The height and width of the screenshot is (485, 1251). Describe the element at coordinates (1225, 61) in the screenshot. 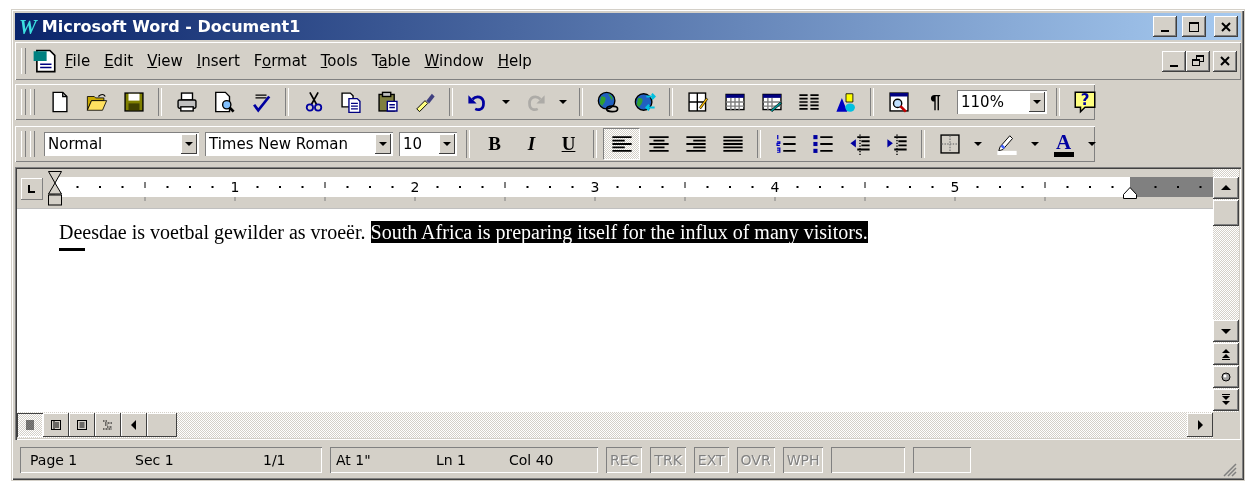

I see `document-close-button` at that location.